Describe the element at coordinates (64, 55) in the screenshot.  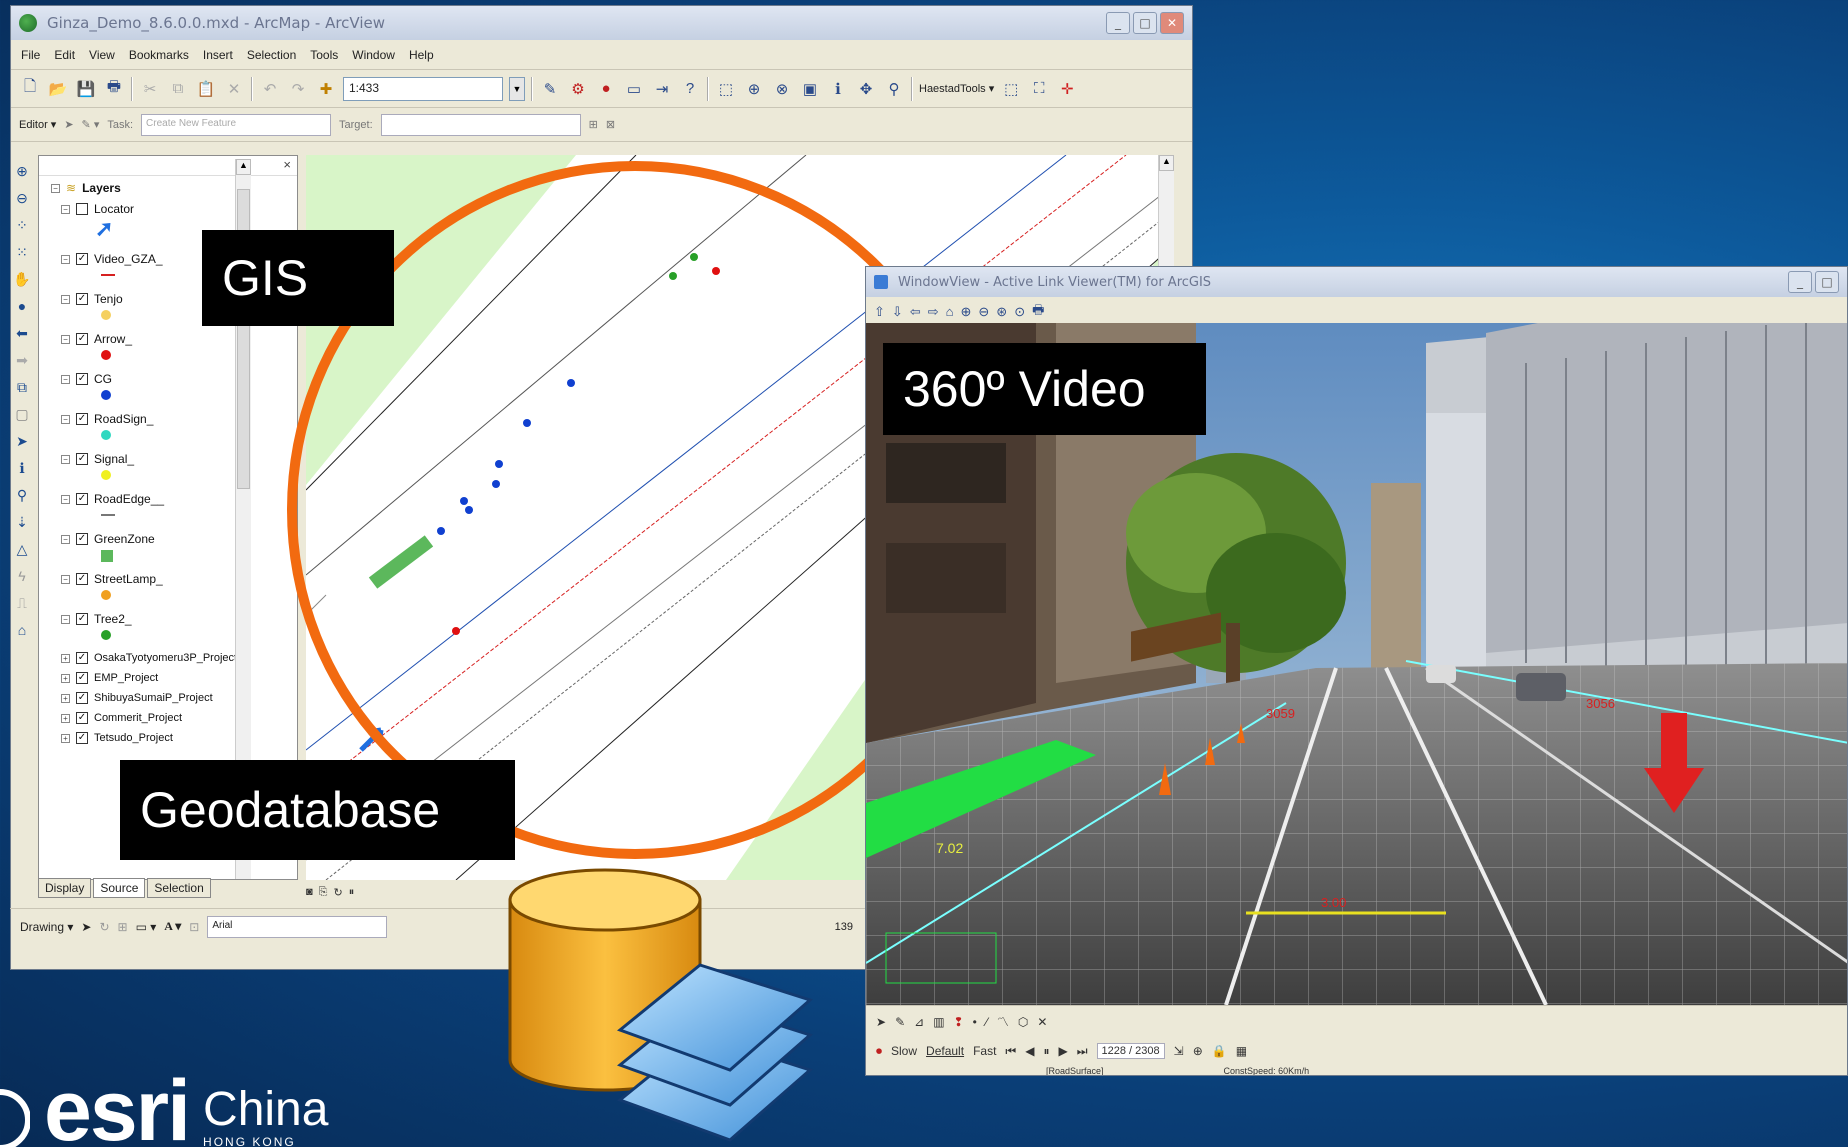
I see `menu-item-edit: Edit` at that location.